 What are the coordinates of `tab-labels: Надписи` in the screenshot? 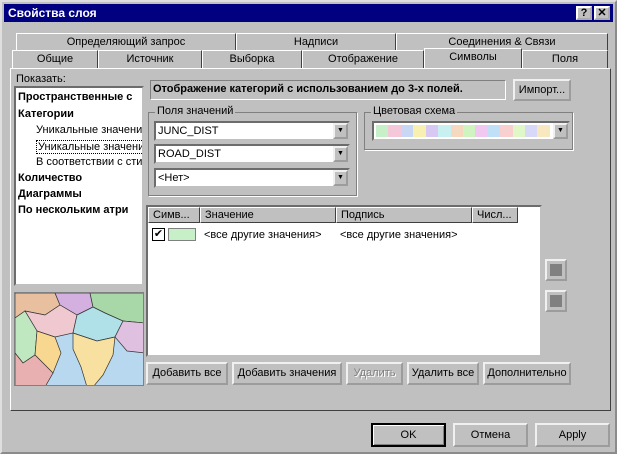 It's located at (316, 42).